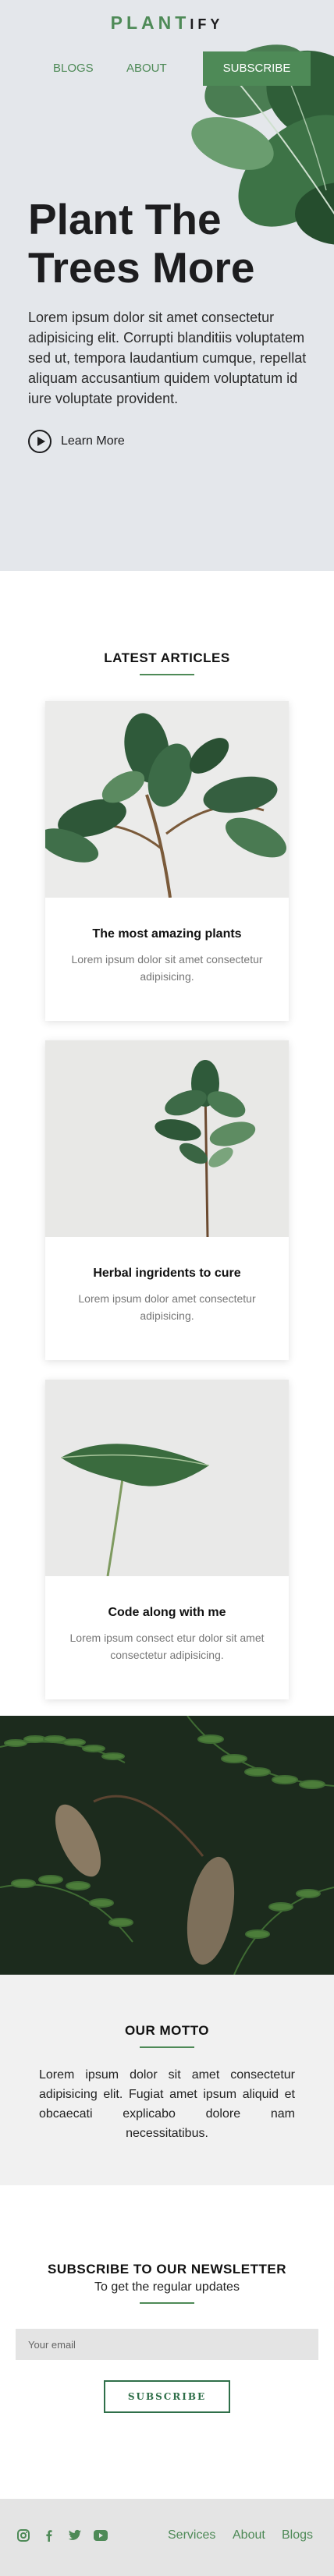  I want to click on article-title: Code along with me, so click(167, 1613).